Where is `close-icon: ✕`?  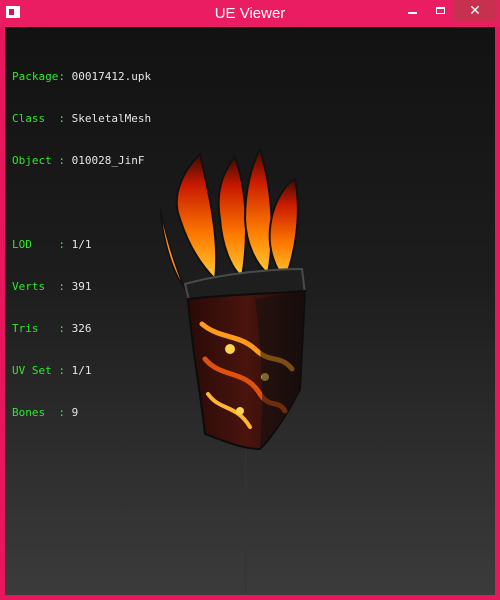 close-icon: ✕ is located at coordinates (475, 10).